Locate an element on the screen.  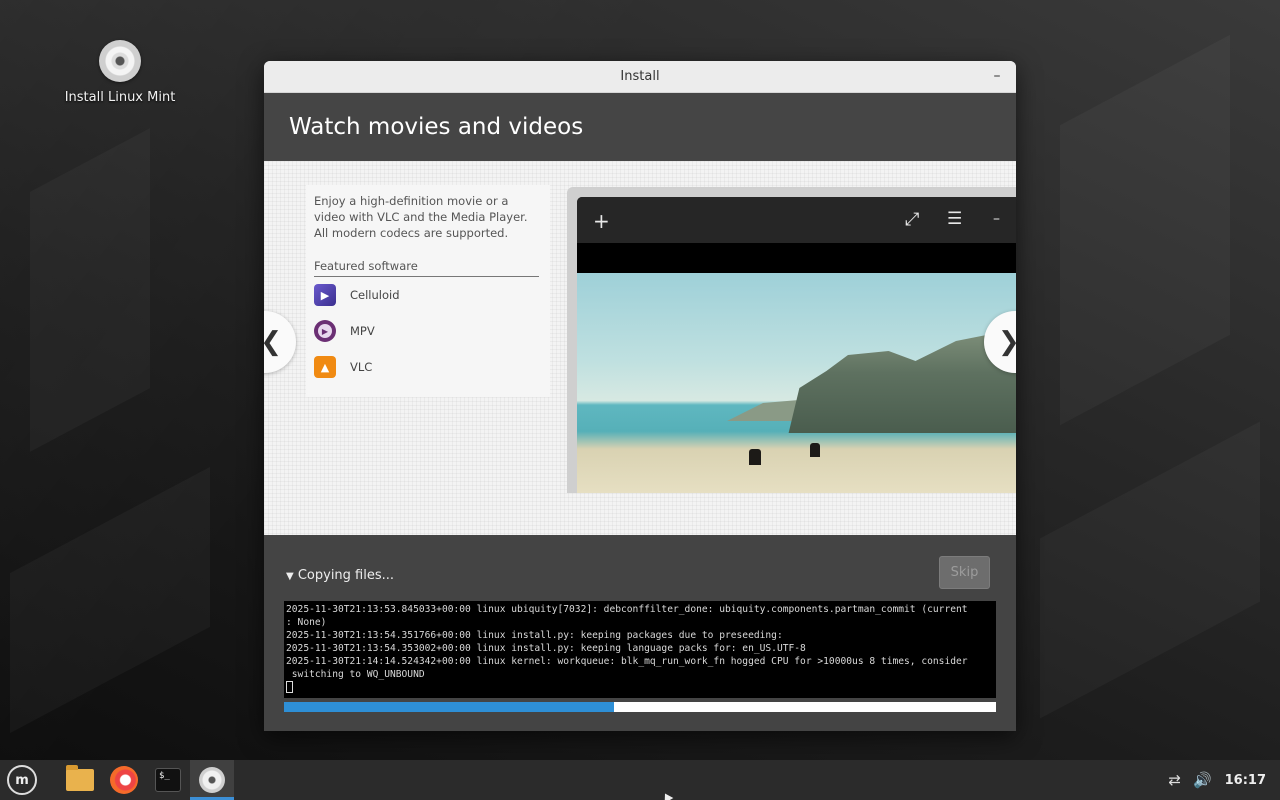
desktop-icon-label: Install Linux Mint is located at coordinates (120, 97).